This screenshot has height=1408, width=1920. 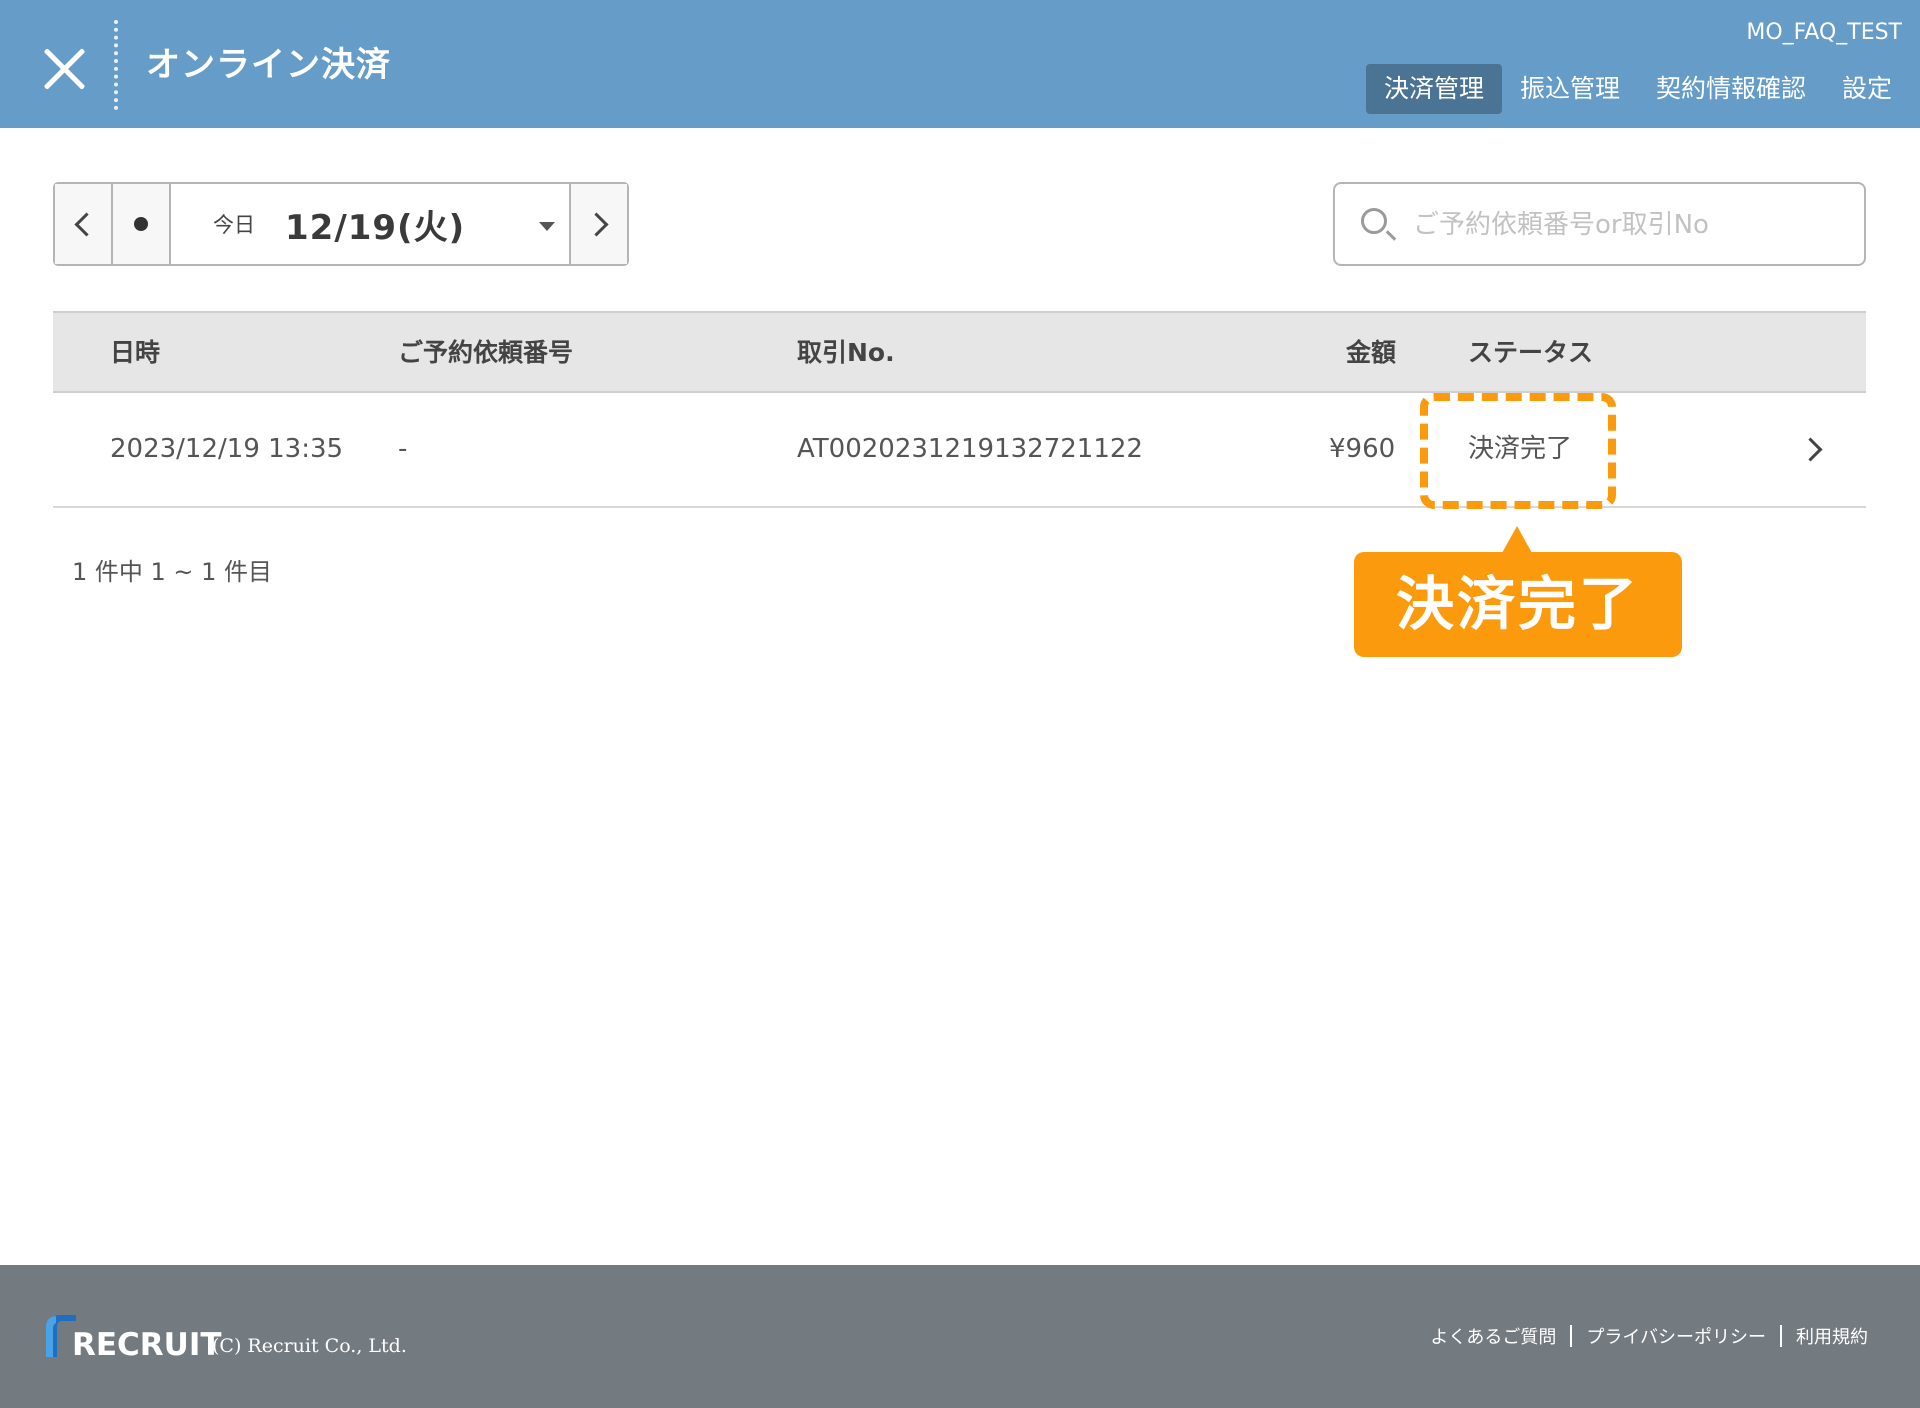 I want to click on prev-day-button, so click(x=84, y=224).